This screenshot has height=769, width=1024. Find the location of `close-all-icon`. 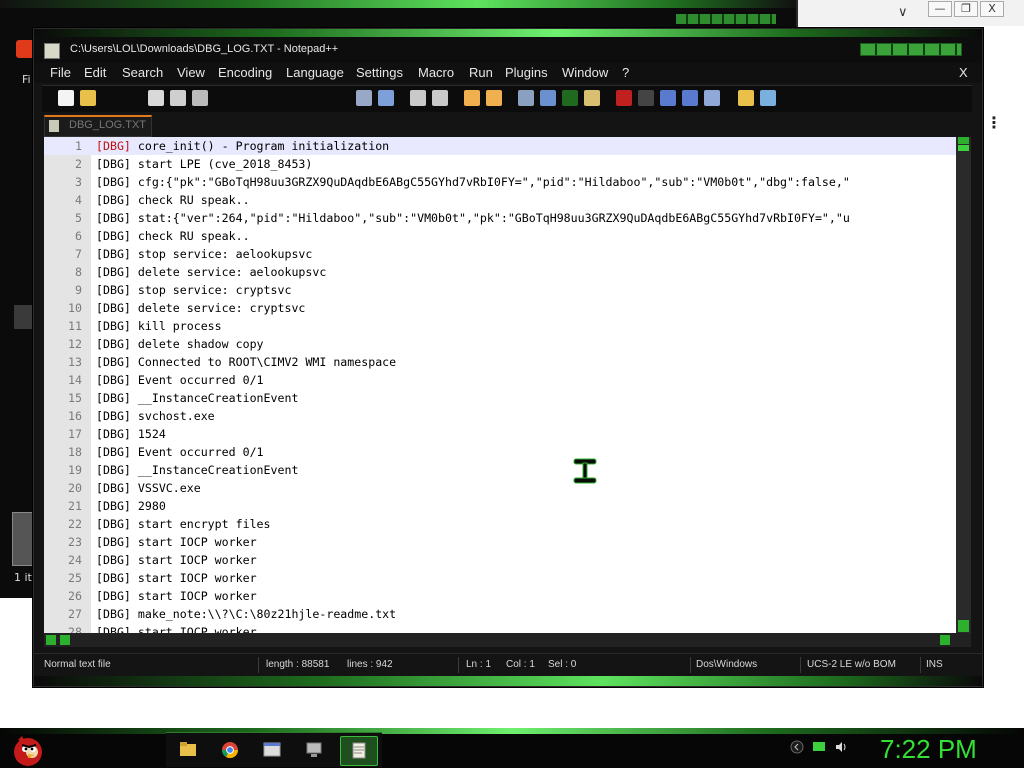

close-all-icon is located at coordinates (178, 98).